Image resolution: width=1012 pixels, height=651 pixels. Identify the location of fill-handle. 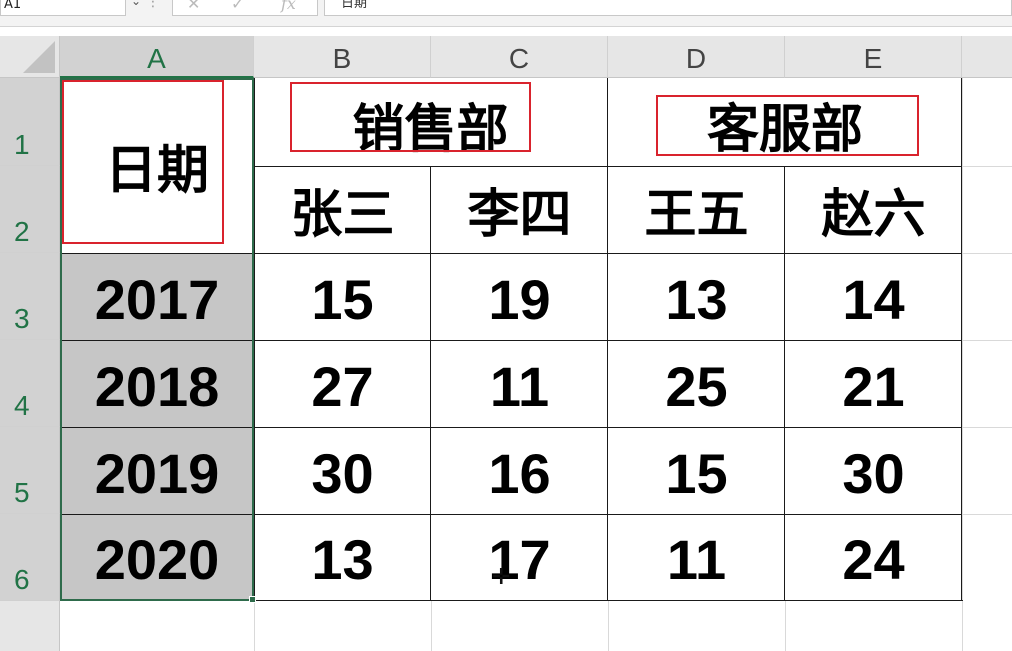
(252, 599).